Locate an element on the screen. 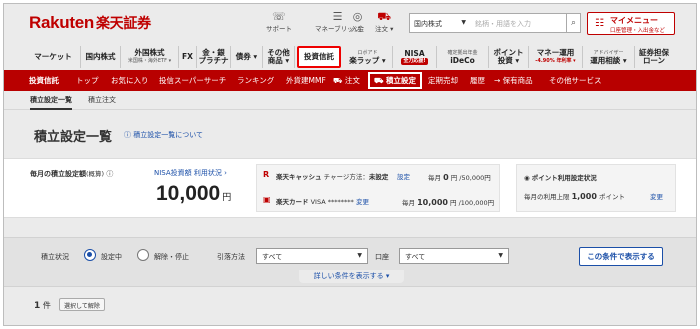  subnav-periodic-sale: 定期売却 is located at coordinates (443, 80).